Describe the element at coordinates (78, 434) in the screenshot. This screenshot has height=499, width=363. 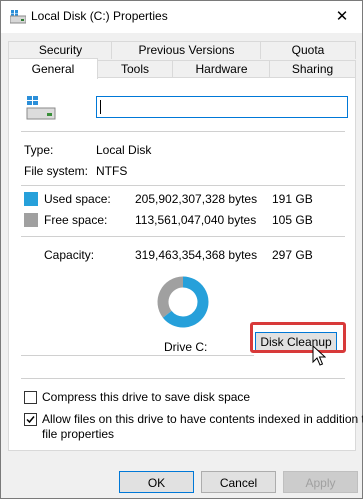
I see `index-label-line2: file properties` at that location.